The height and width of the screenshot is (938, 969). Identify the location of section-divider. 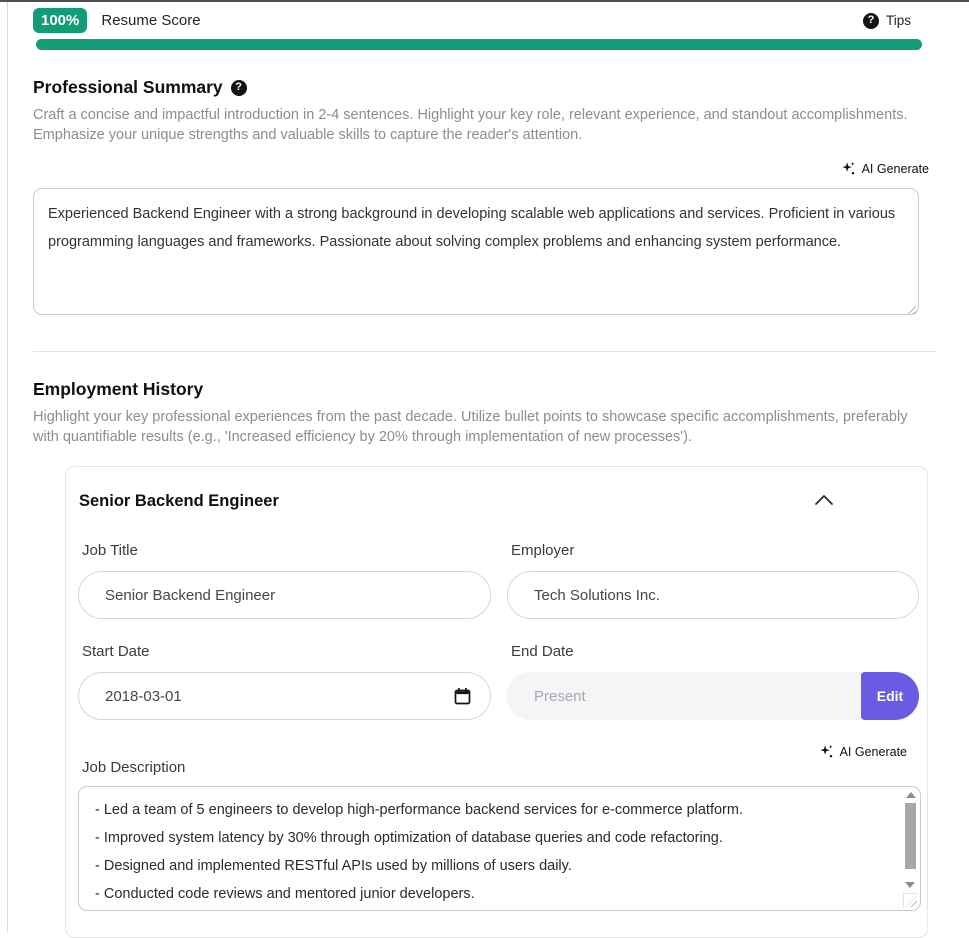
(484, 351).